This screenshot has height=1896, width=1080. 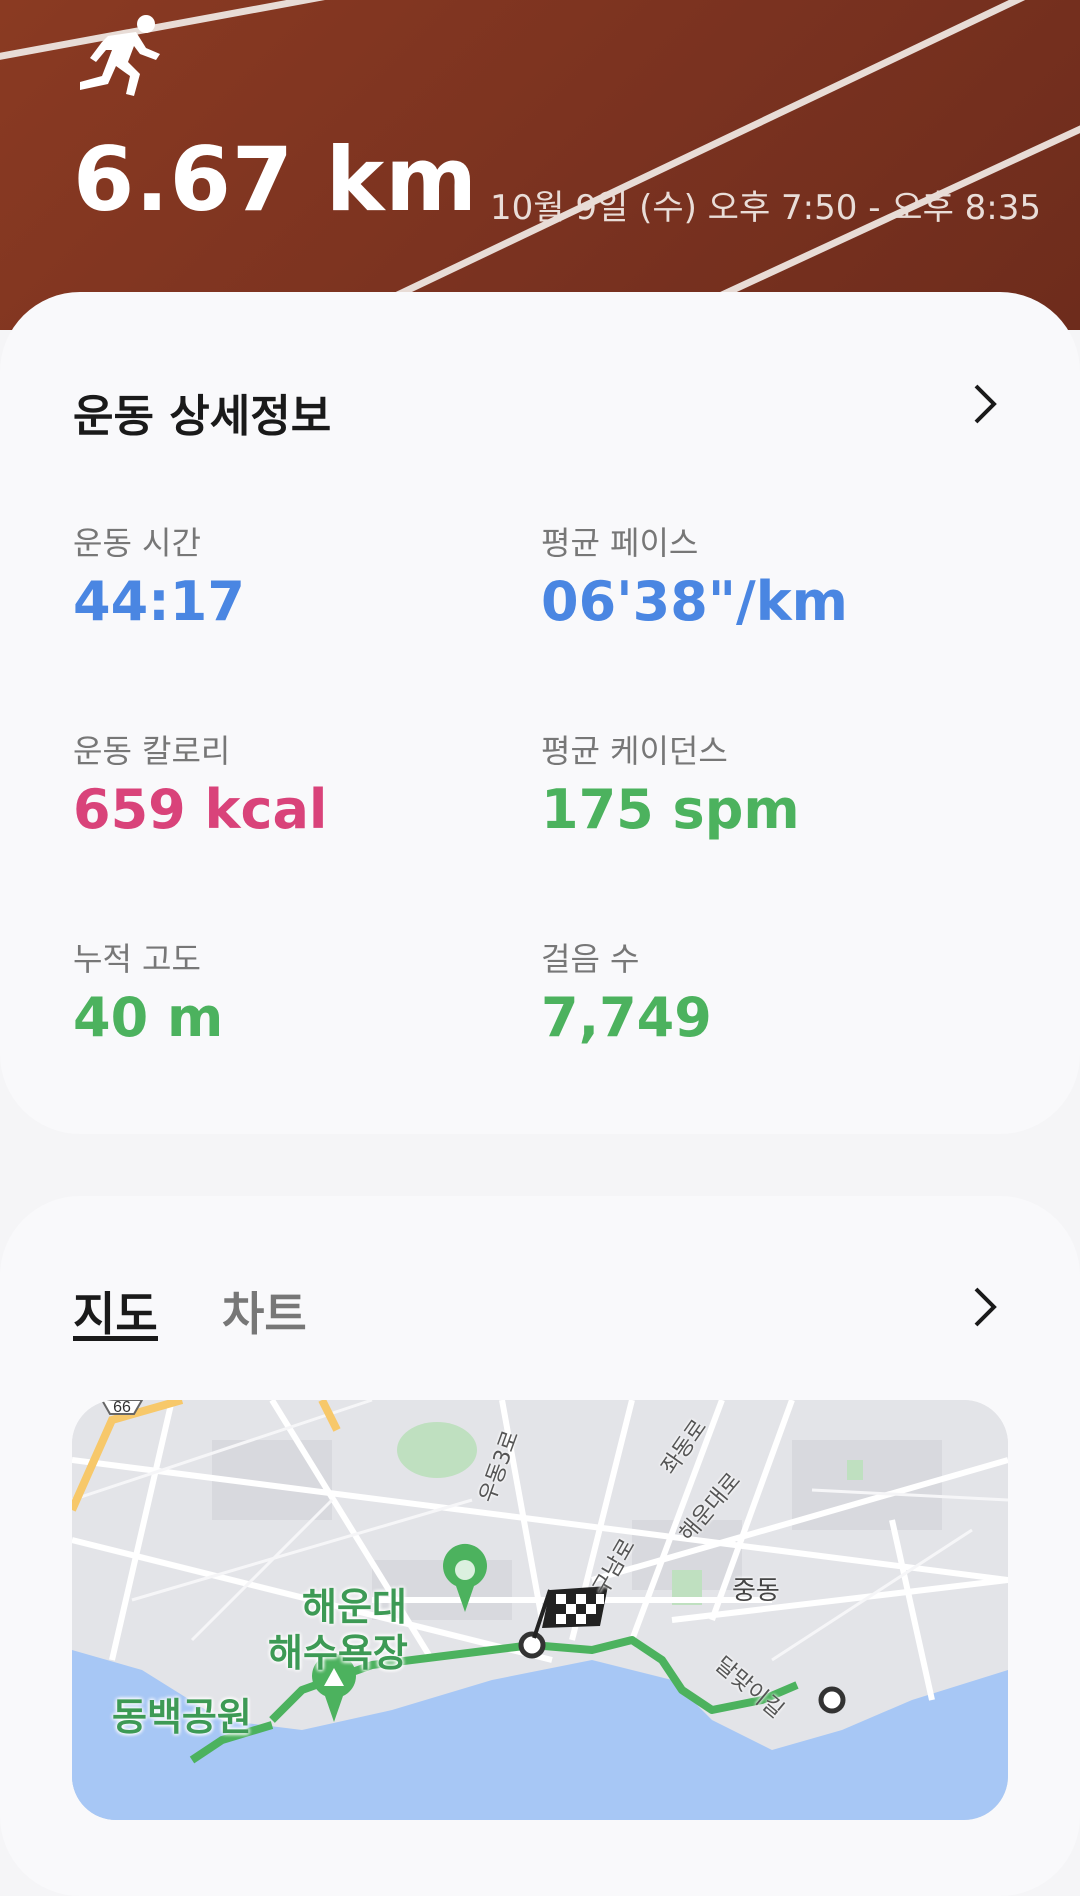 What do you see at coordinates (122, 1408) in the screenshot?
I see `road-badge-label: 66` at bounding box center [122, 1408].